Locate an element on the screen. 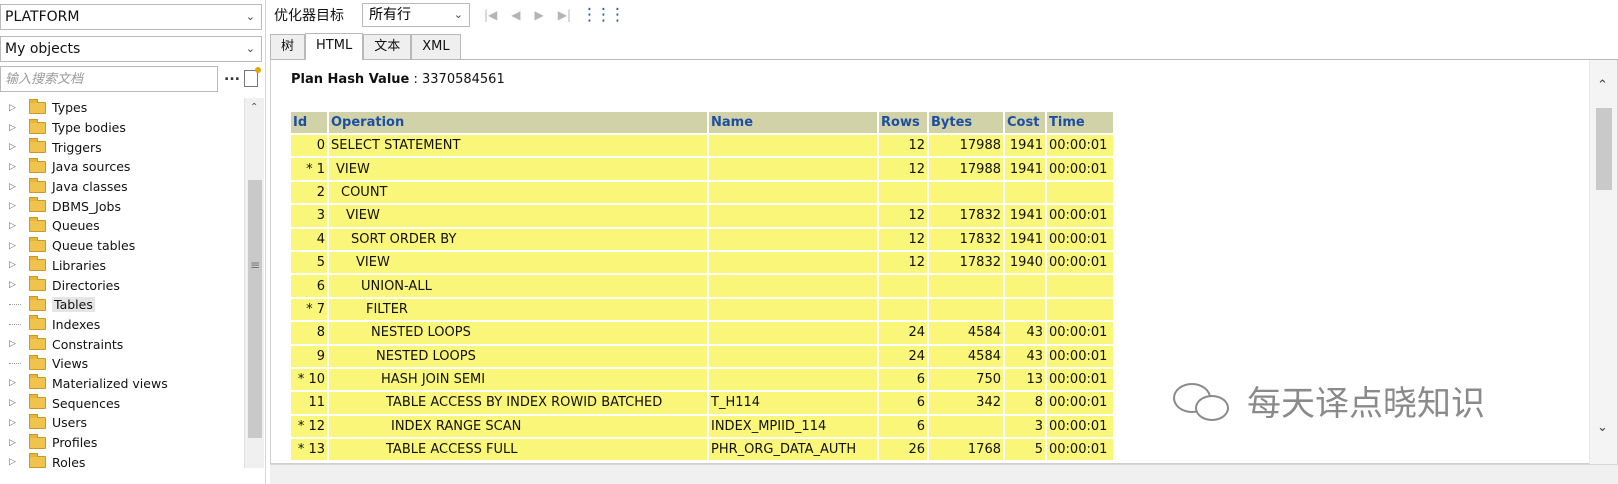 The image size is (1618, 484). schema-combo: PLATFORM ⌄ is located at coordinates (131, 17).